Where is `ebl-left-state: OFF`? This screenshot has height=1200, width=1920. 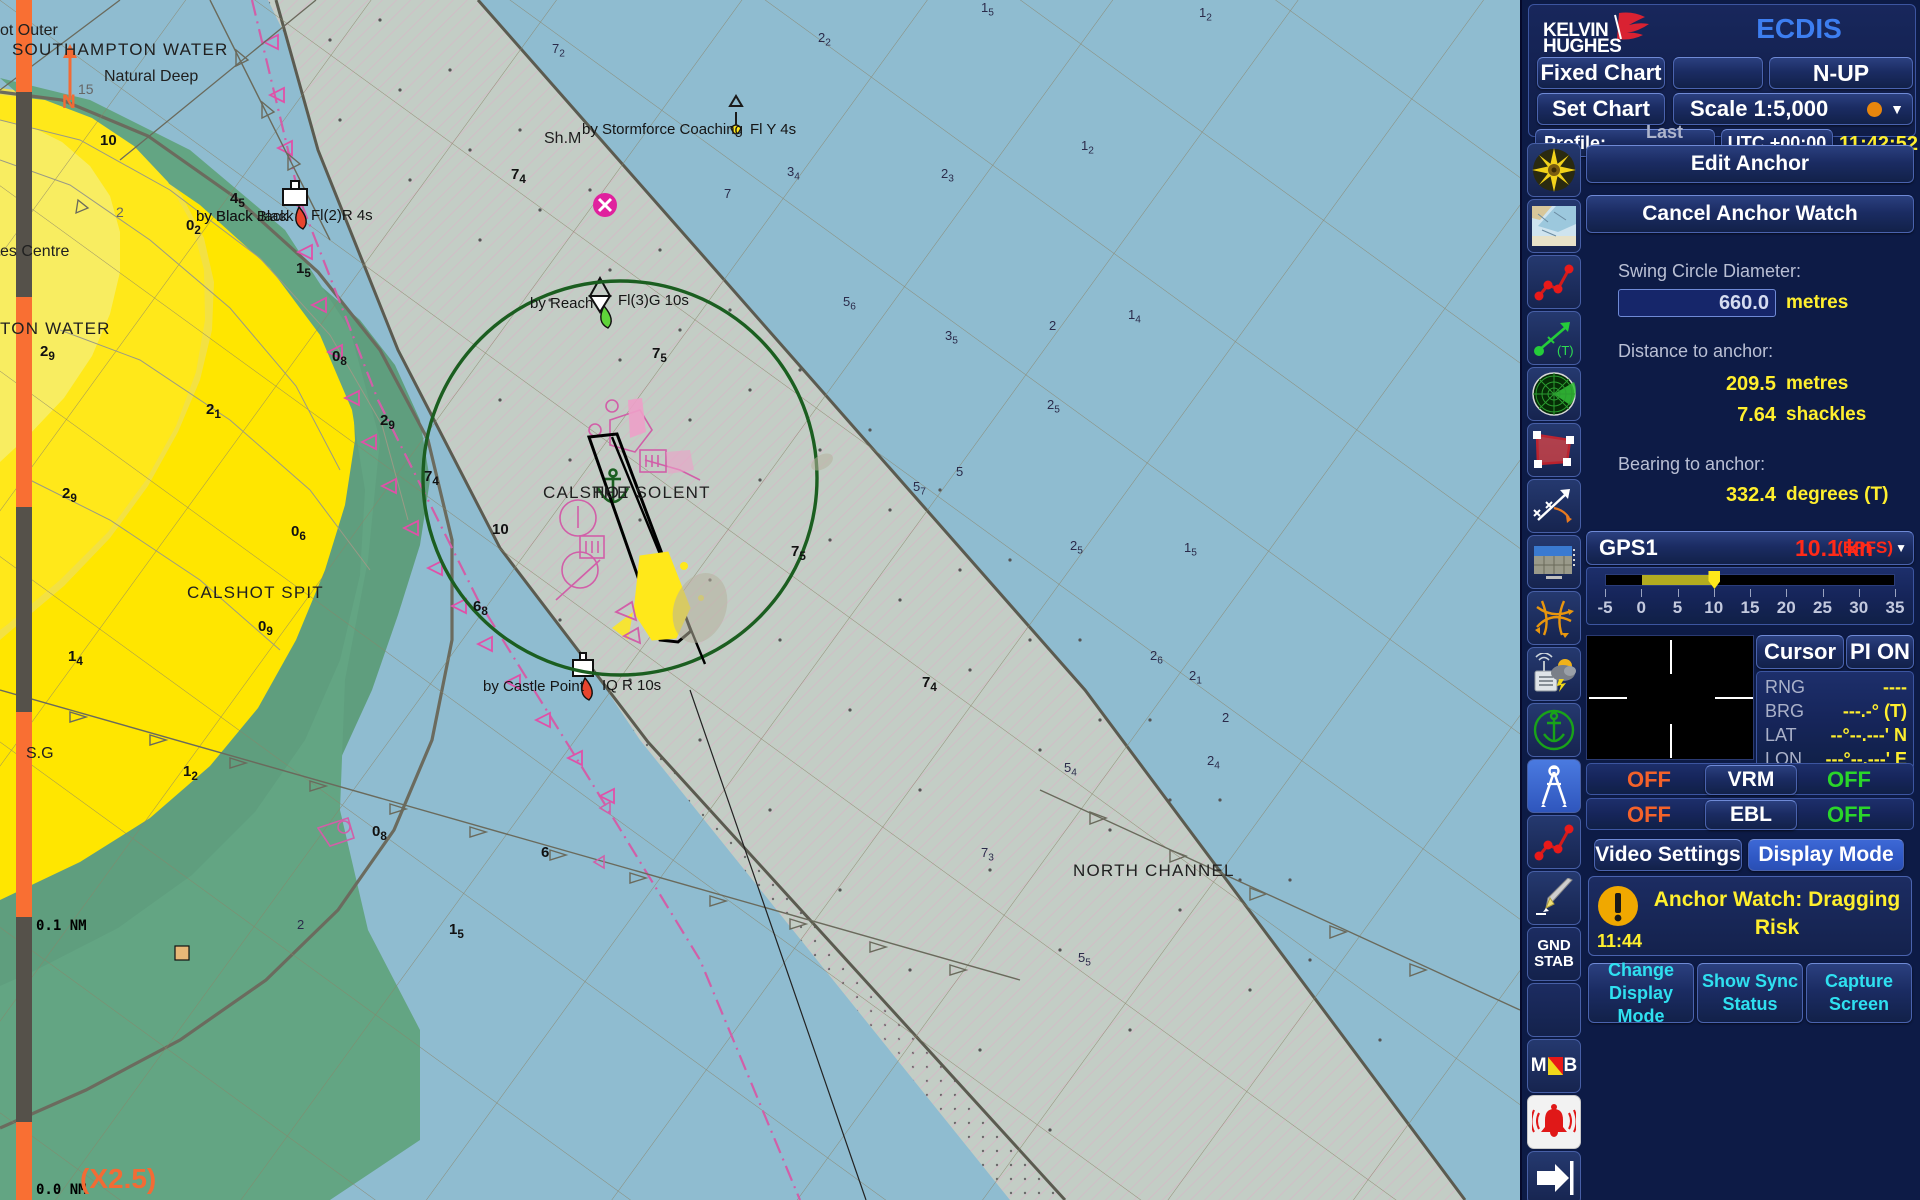
ebl-left-state: OFF is located at coordinates (1649, 815).